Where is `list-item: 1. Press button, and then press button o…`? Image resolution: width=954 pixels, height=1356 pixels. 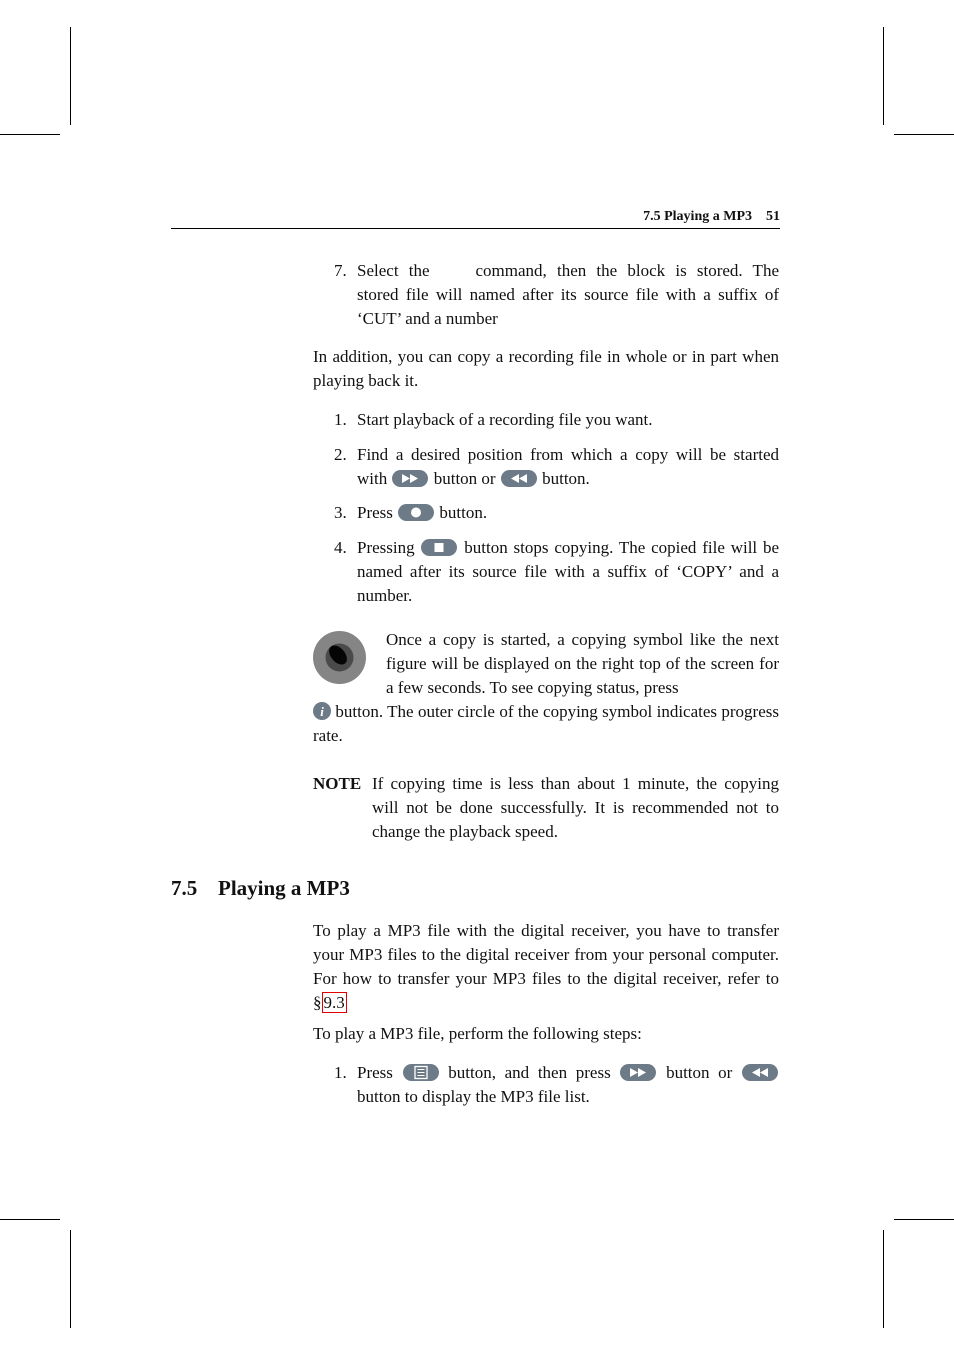 list-item: 1. Press button, and then press button o… is located at coordinates (556, 1085).